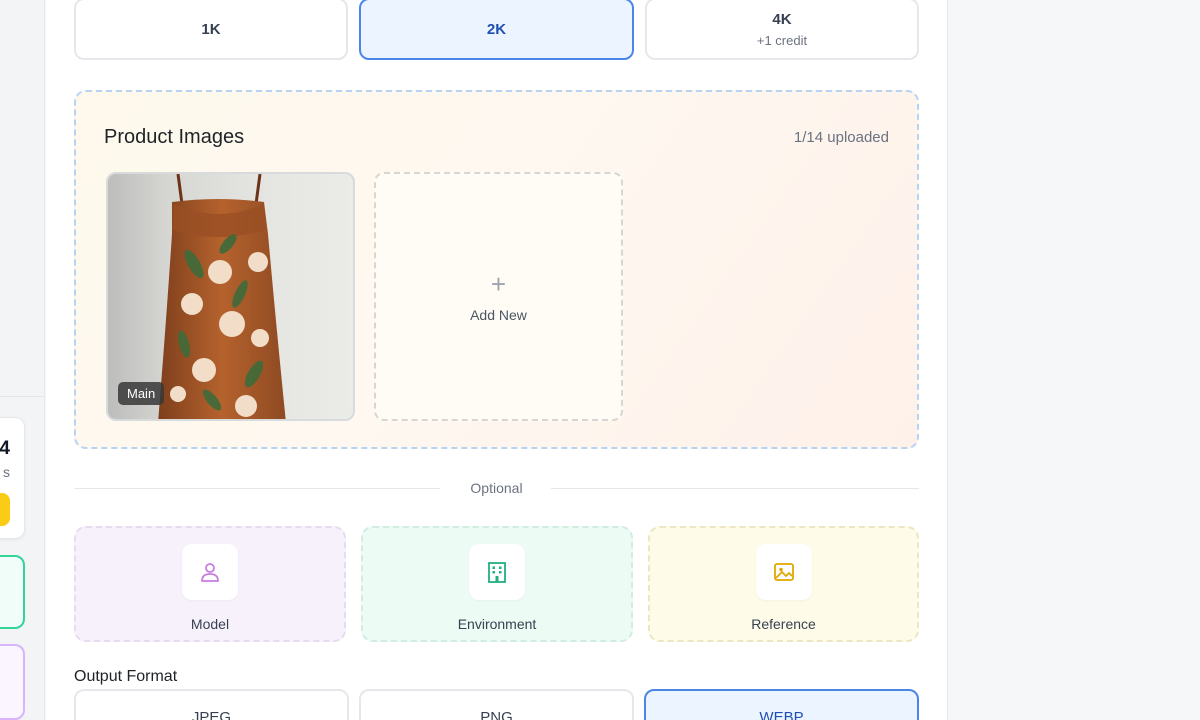 This screenshot has height=720, width=1200. I want to click on resolution-label: 1K, so click(211, 29).